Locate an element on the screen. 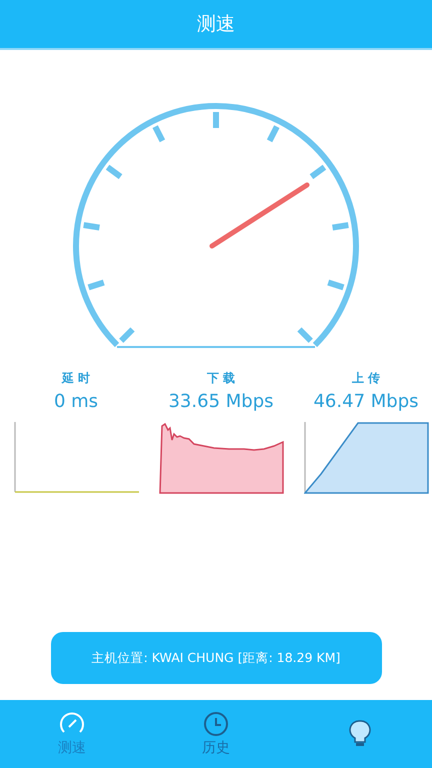 Image resolution: width=432 pixels, height=768 pixels. tab: 历史 is located at coordinates (216, 734).